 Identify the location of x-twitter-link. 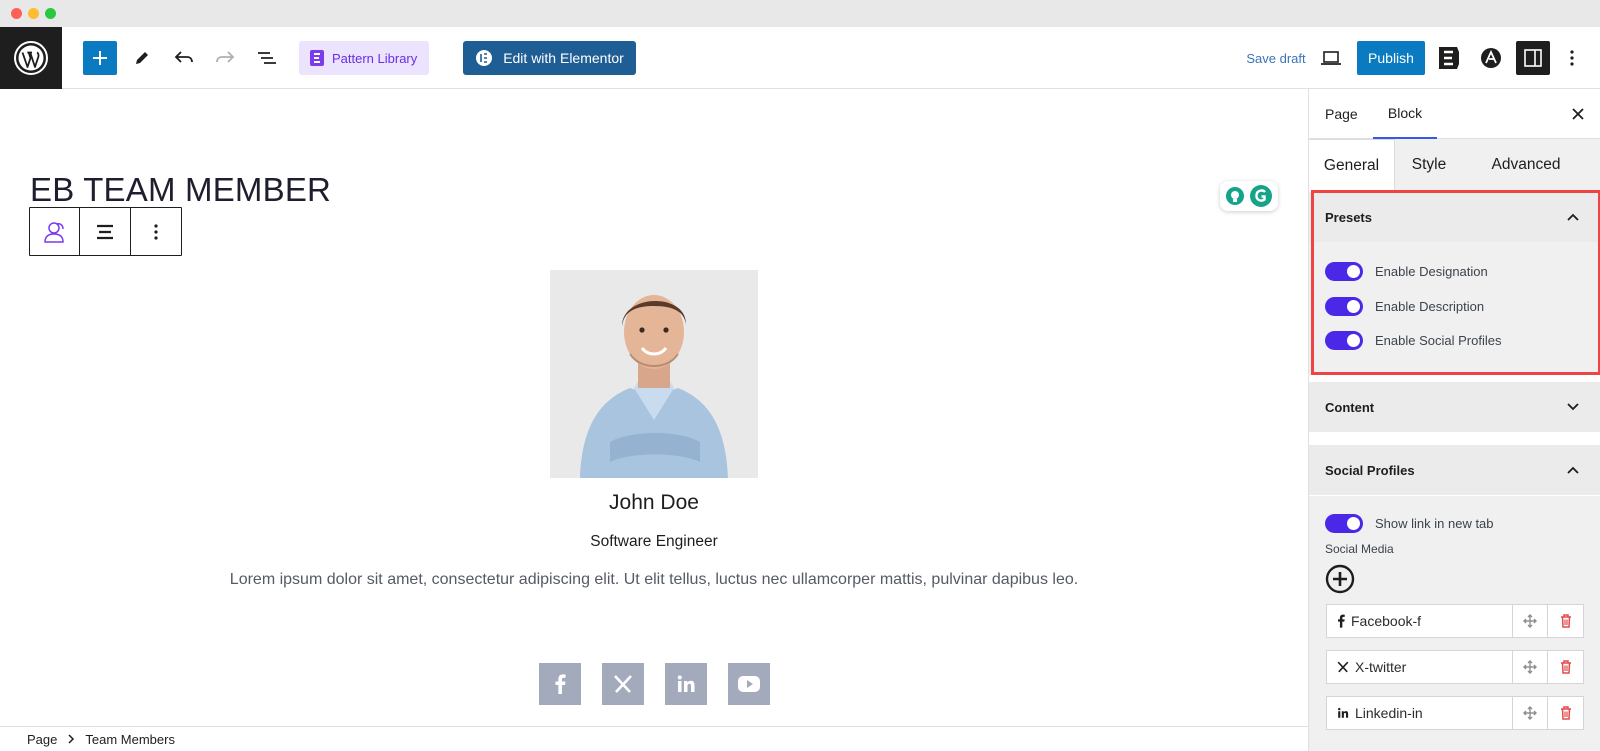
(623, 684).